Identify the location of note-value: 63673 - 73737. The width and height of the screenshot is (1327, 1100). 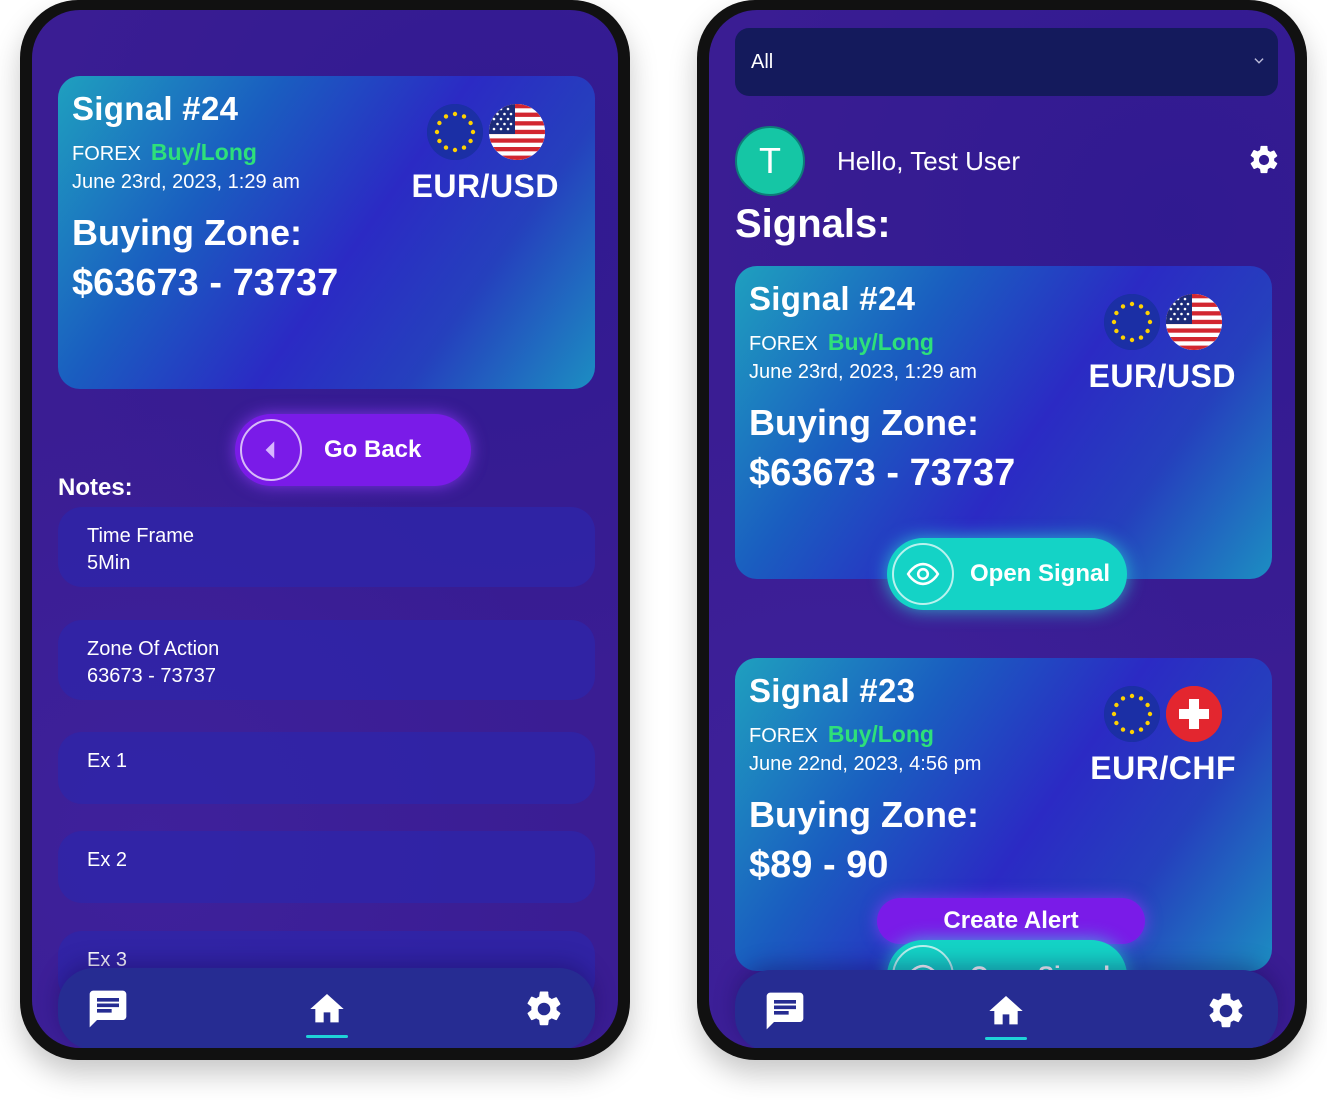
(152, 676).